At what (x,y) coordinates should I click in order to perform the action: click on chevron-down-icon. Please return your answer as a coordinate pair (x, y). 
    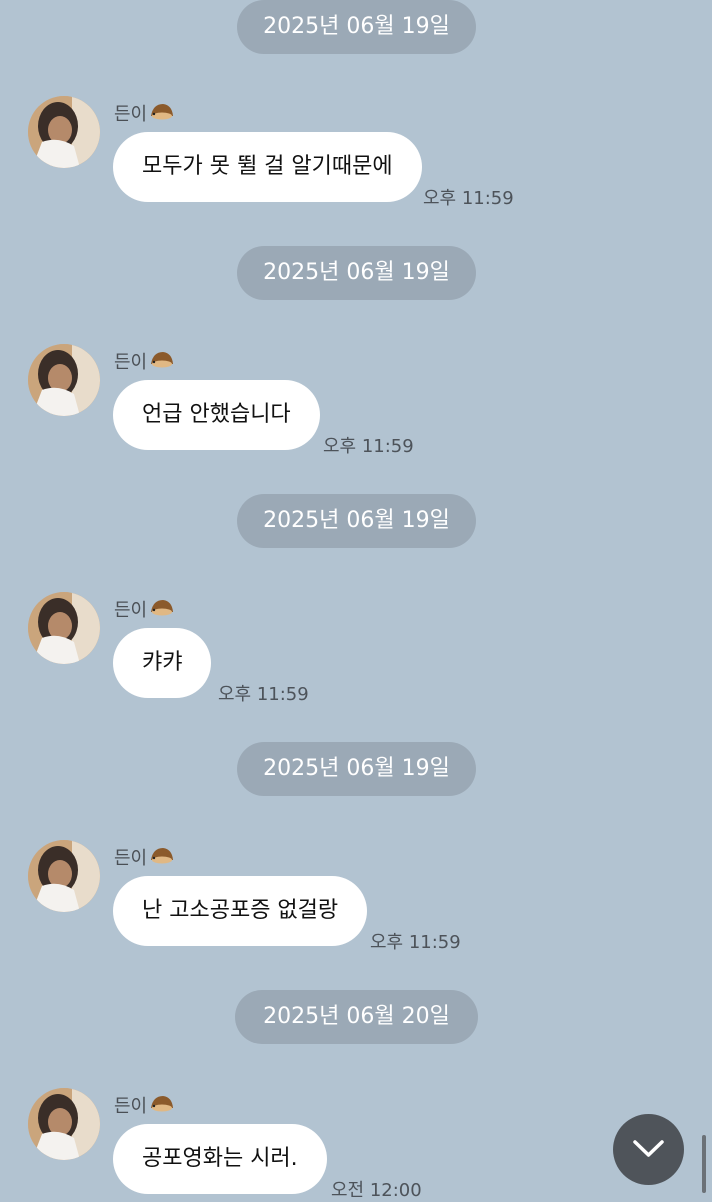
    Looking at the image, I should click on (648, 1148).